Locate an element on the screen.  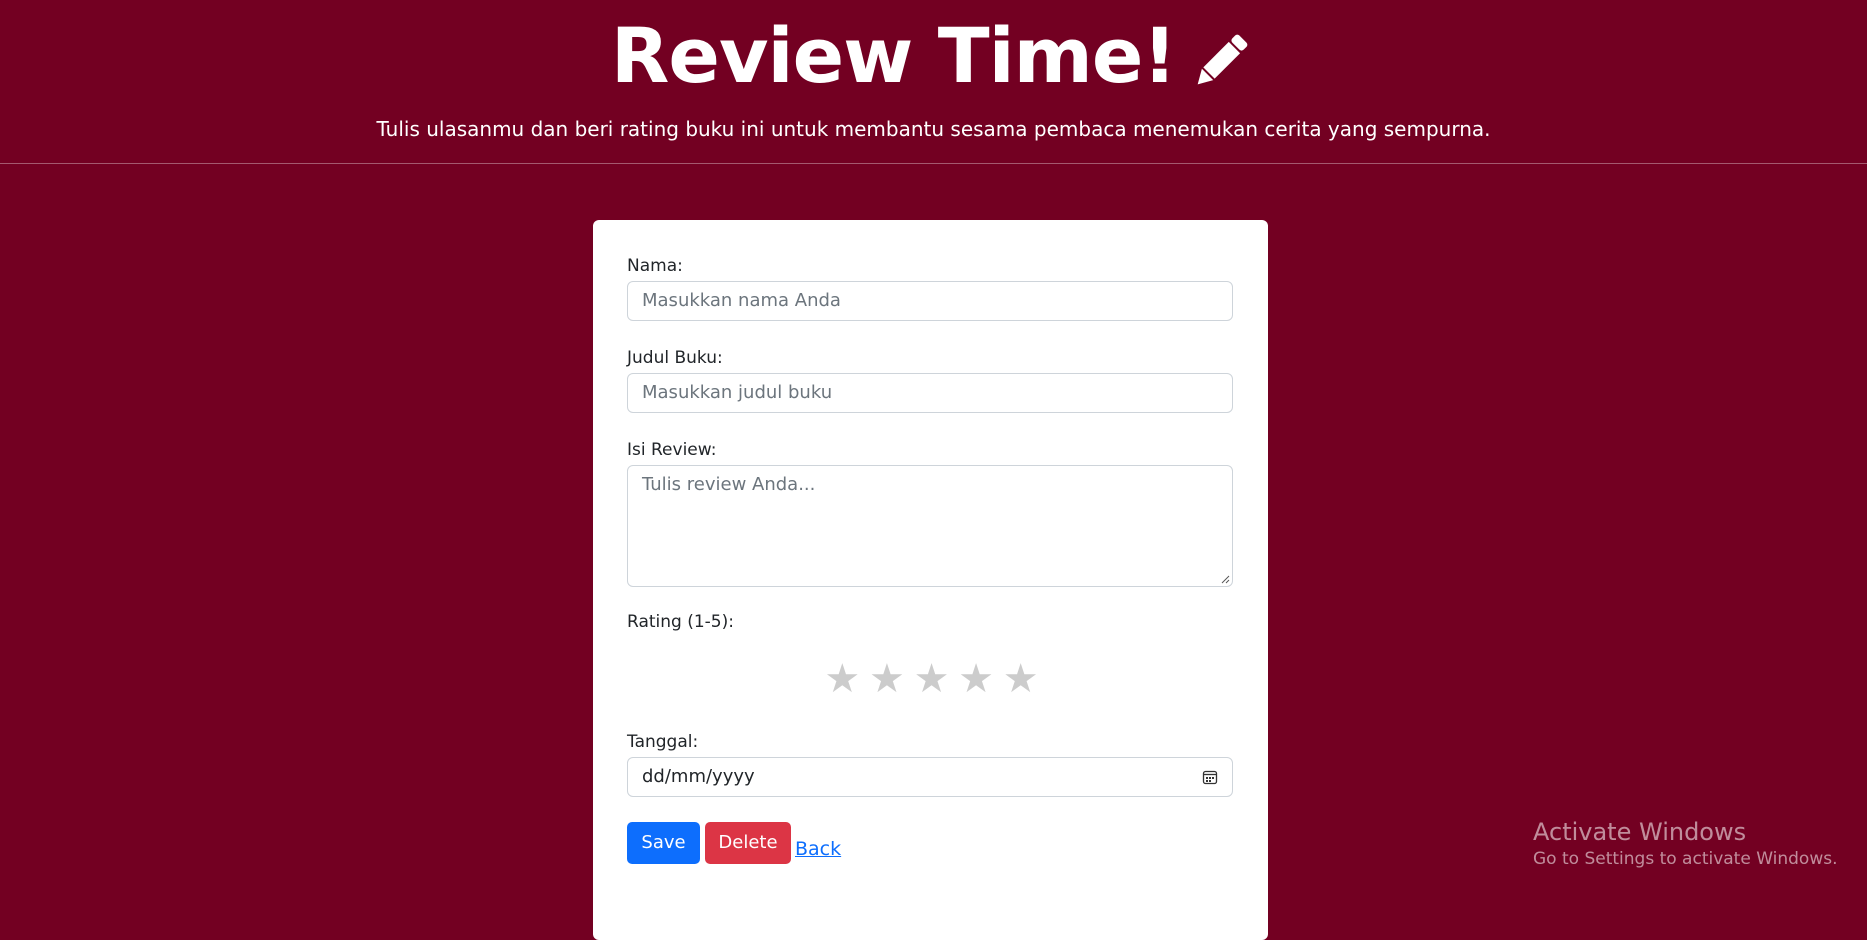
page-title: Review Time! is located at coordinates (933, 56).